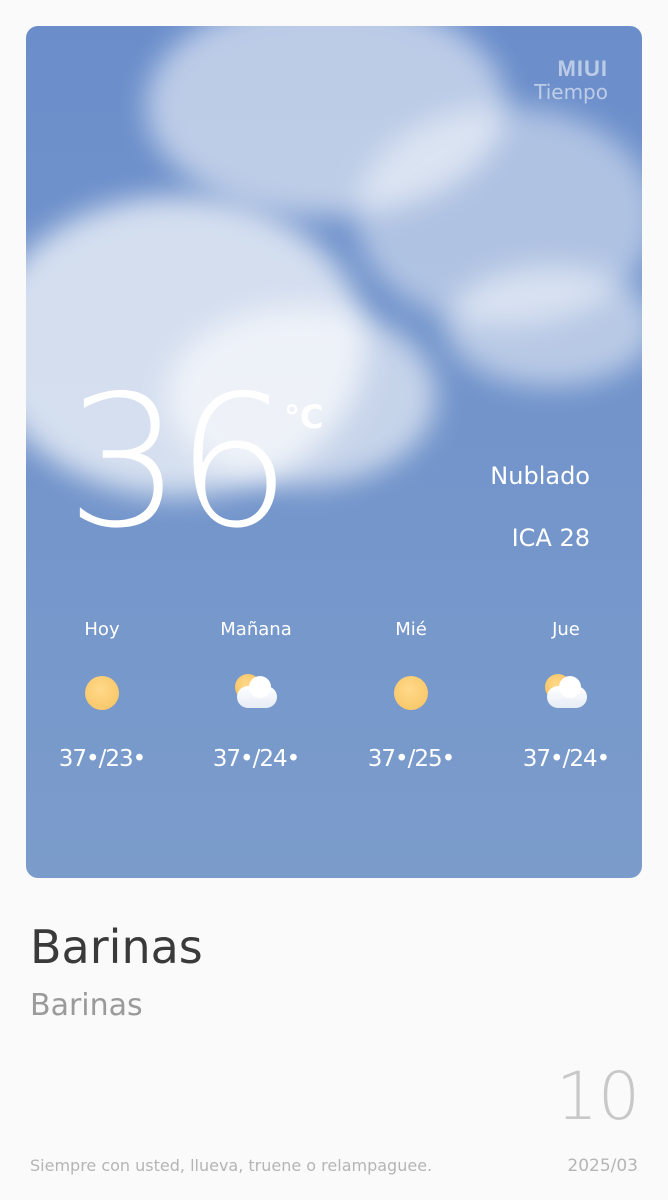  I want to click on date-day: 10, so click(598, 1096).